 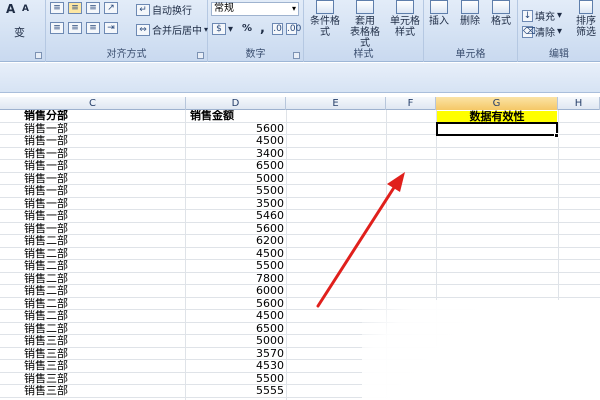 I want to click on fill-label: 填充, so click(x=545, y=17).